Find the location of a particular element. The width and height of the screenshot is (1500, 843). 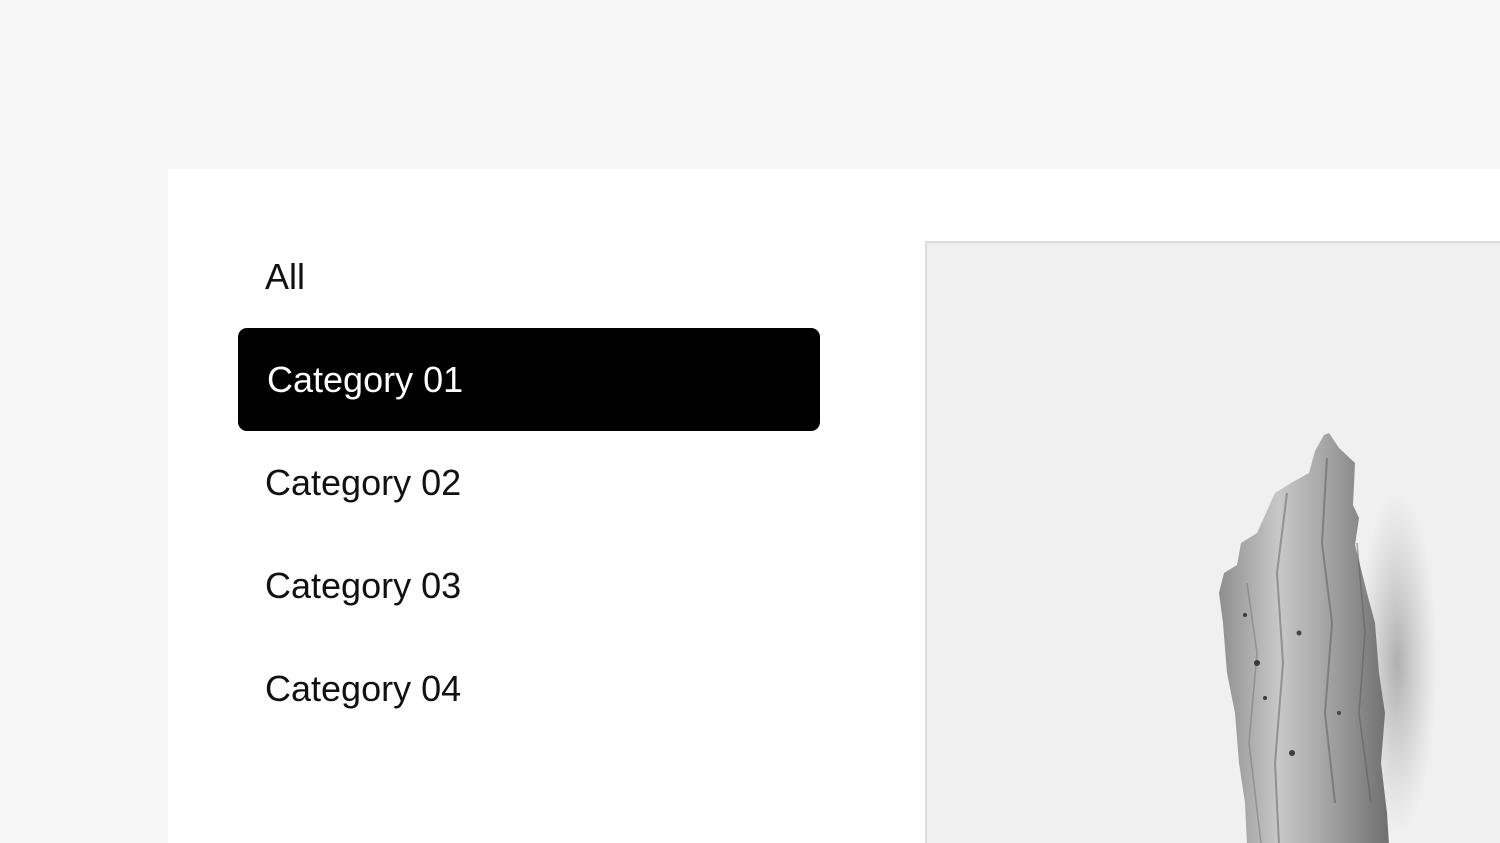

category-item-label: Category 02 is located at coordinates (363, 482).